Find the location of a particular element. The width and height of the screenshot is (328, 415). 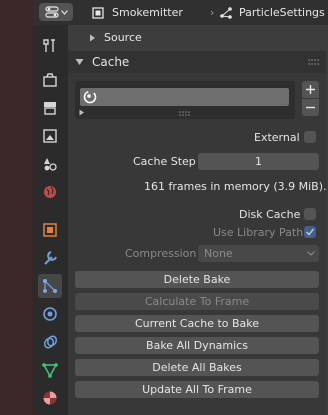

bake-all-dynamics-label: Bake All Dynamics is located at coordinates (197, 345).